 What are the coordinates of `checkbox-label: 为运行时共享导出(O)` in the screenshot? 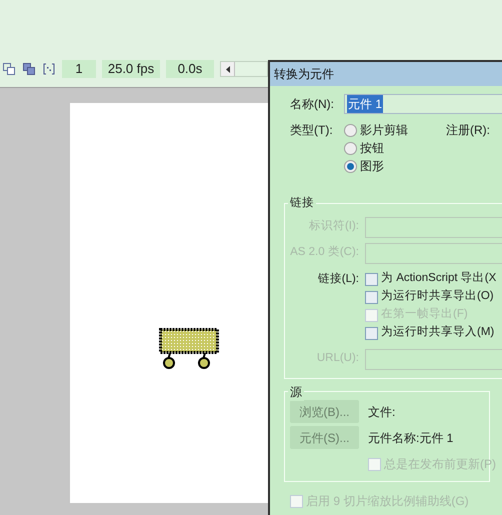 It's located at (437, 296).